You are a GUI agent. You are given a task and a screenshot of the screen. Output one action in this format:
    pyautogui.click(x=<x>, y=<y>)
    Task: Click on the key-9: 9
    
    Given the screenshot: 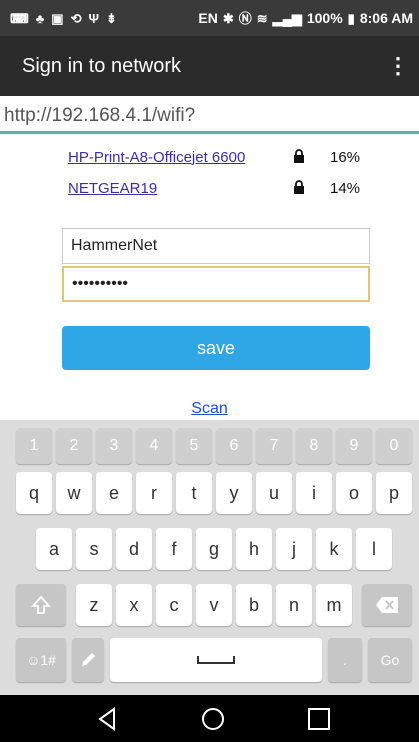 What is the action you would take?
    pyautogui.click(x=354, y=446)
    